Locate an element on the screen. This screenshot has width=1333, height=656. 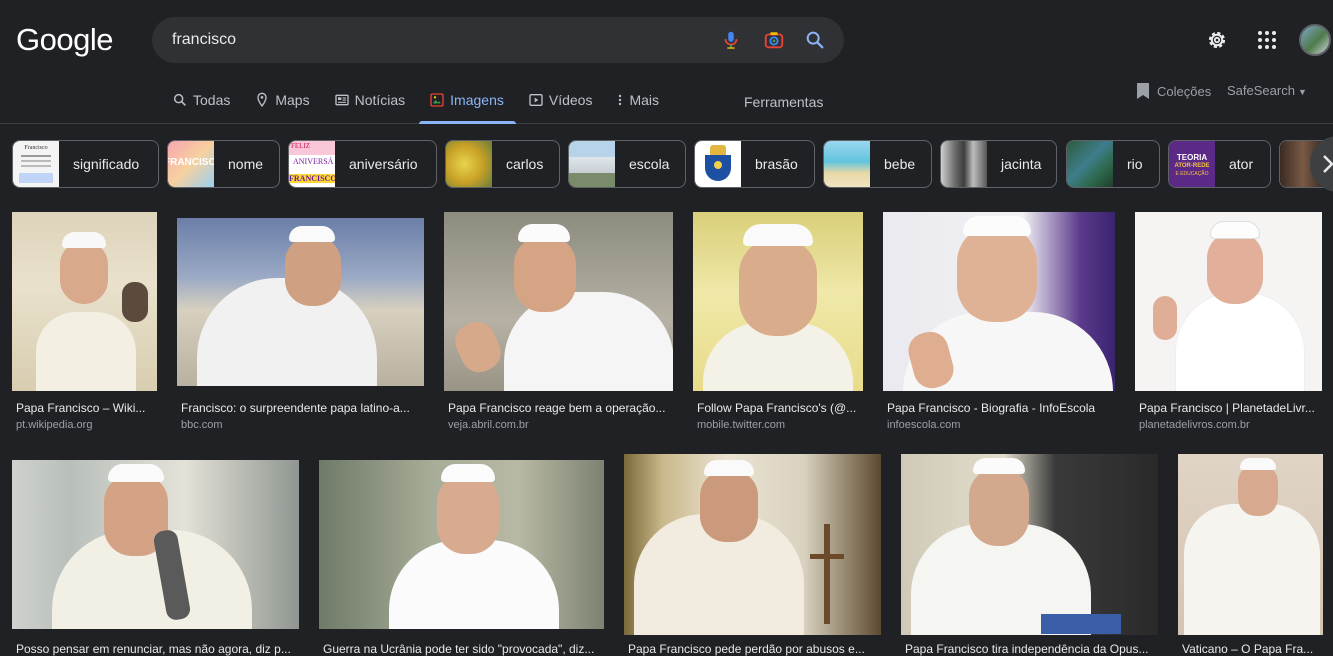
chip-label: aniversário is located at coordinates (383, 164).